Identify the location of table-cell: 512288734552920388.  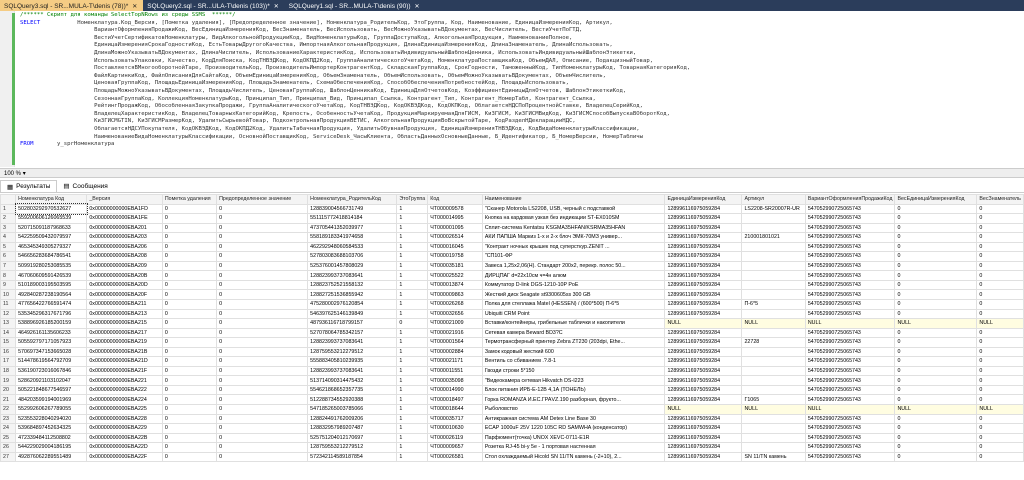
(352, 400).